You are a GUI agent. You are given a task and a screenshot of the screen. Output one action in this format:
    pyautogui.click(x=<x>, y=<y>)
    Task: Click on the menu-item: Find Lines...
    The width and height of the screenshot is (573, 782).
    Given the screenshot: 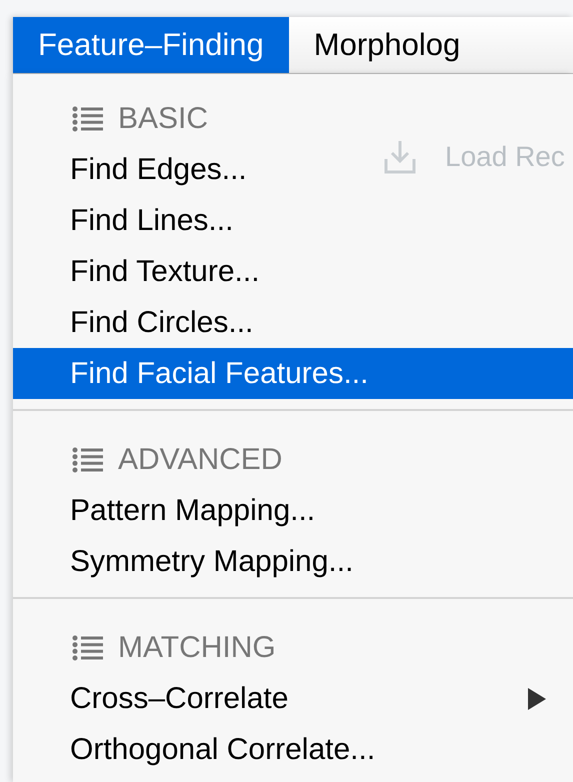 What is the action you would take?
    pyautogui.click(x=123, y=220)
    